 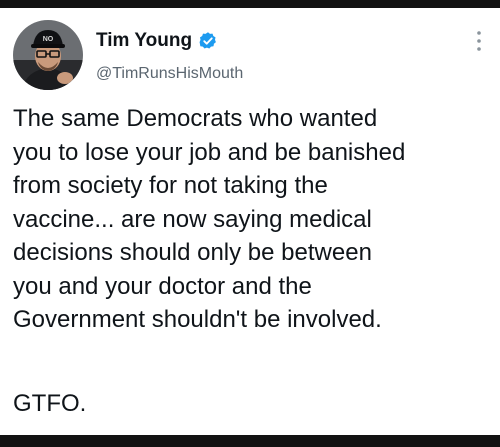 I want to click on more-options-icon, so click(x=479, y=41).